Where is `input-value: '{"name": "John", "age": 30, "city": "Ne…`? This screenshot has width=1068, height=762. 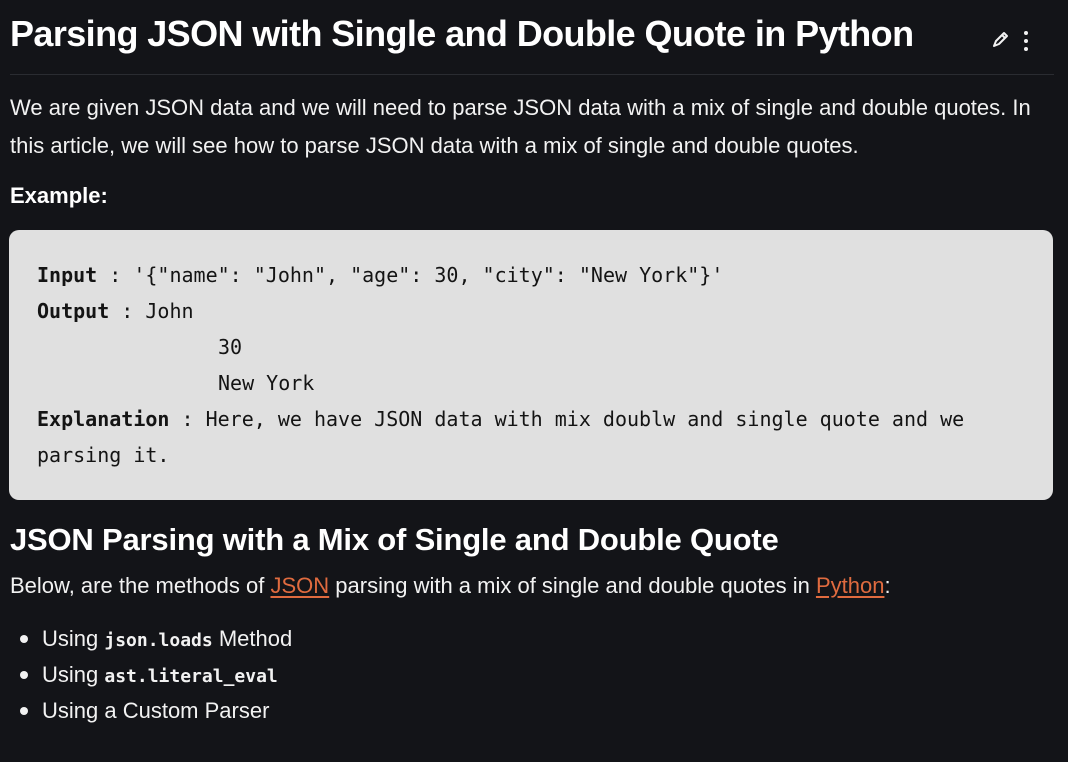
input-value: '{"name": "John", "age": 30, "city": "Ne… is located at coordinates (428, 275).